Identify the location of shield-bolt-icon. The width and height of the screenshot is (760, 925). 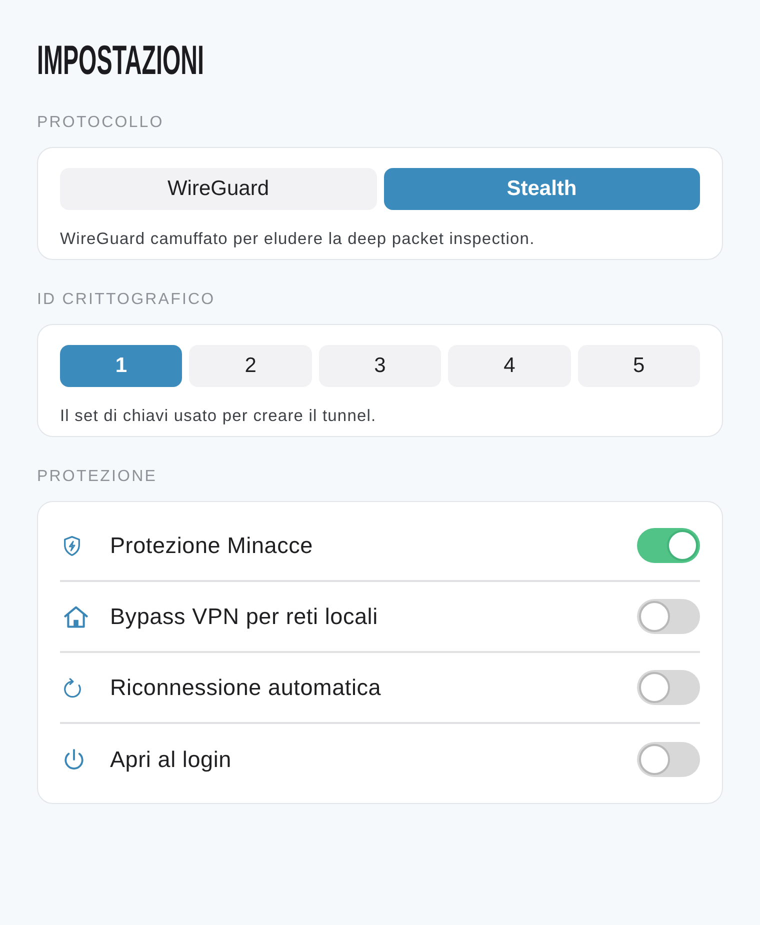
(72, 546).